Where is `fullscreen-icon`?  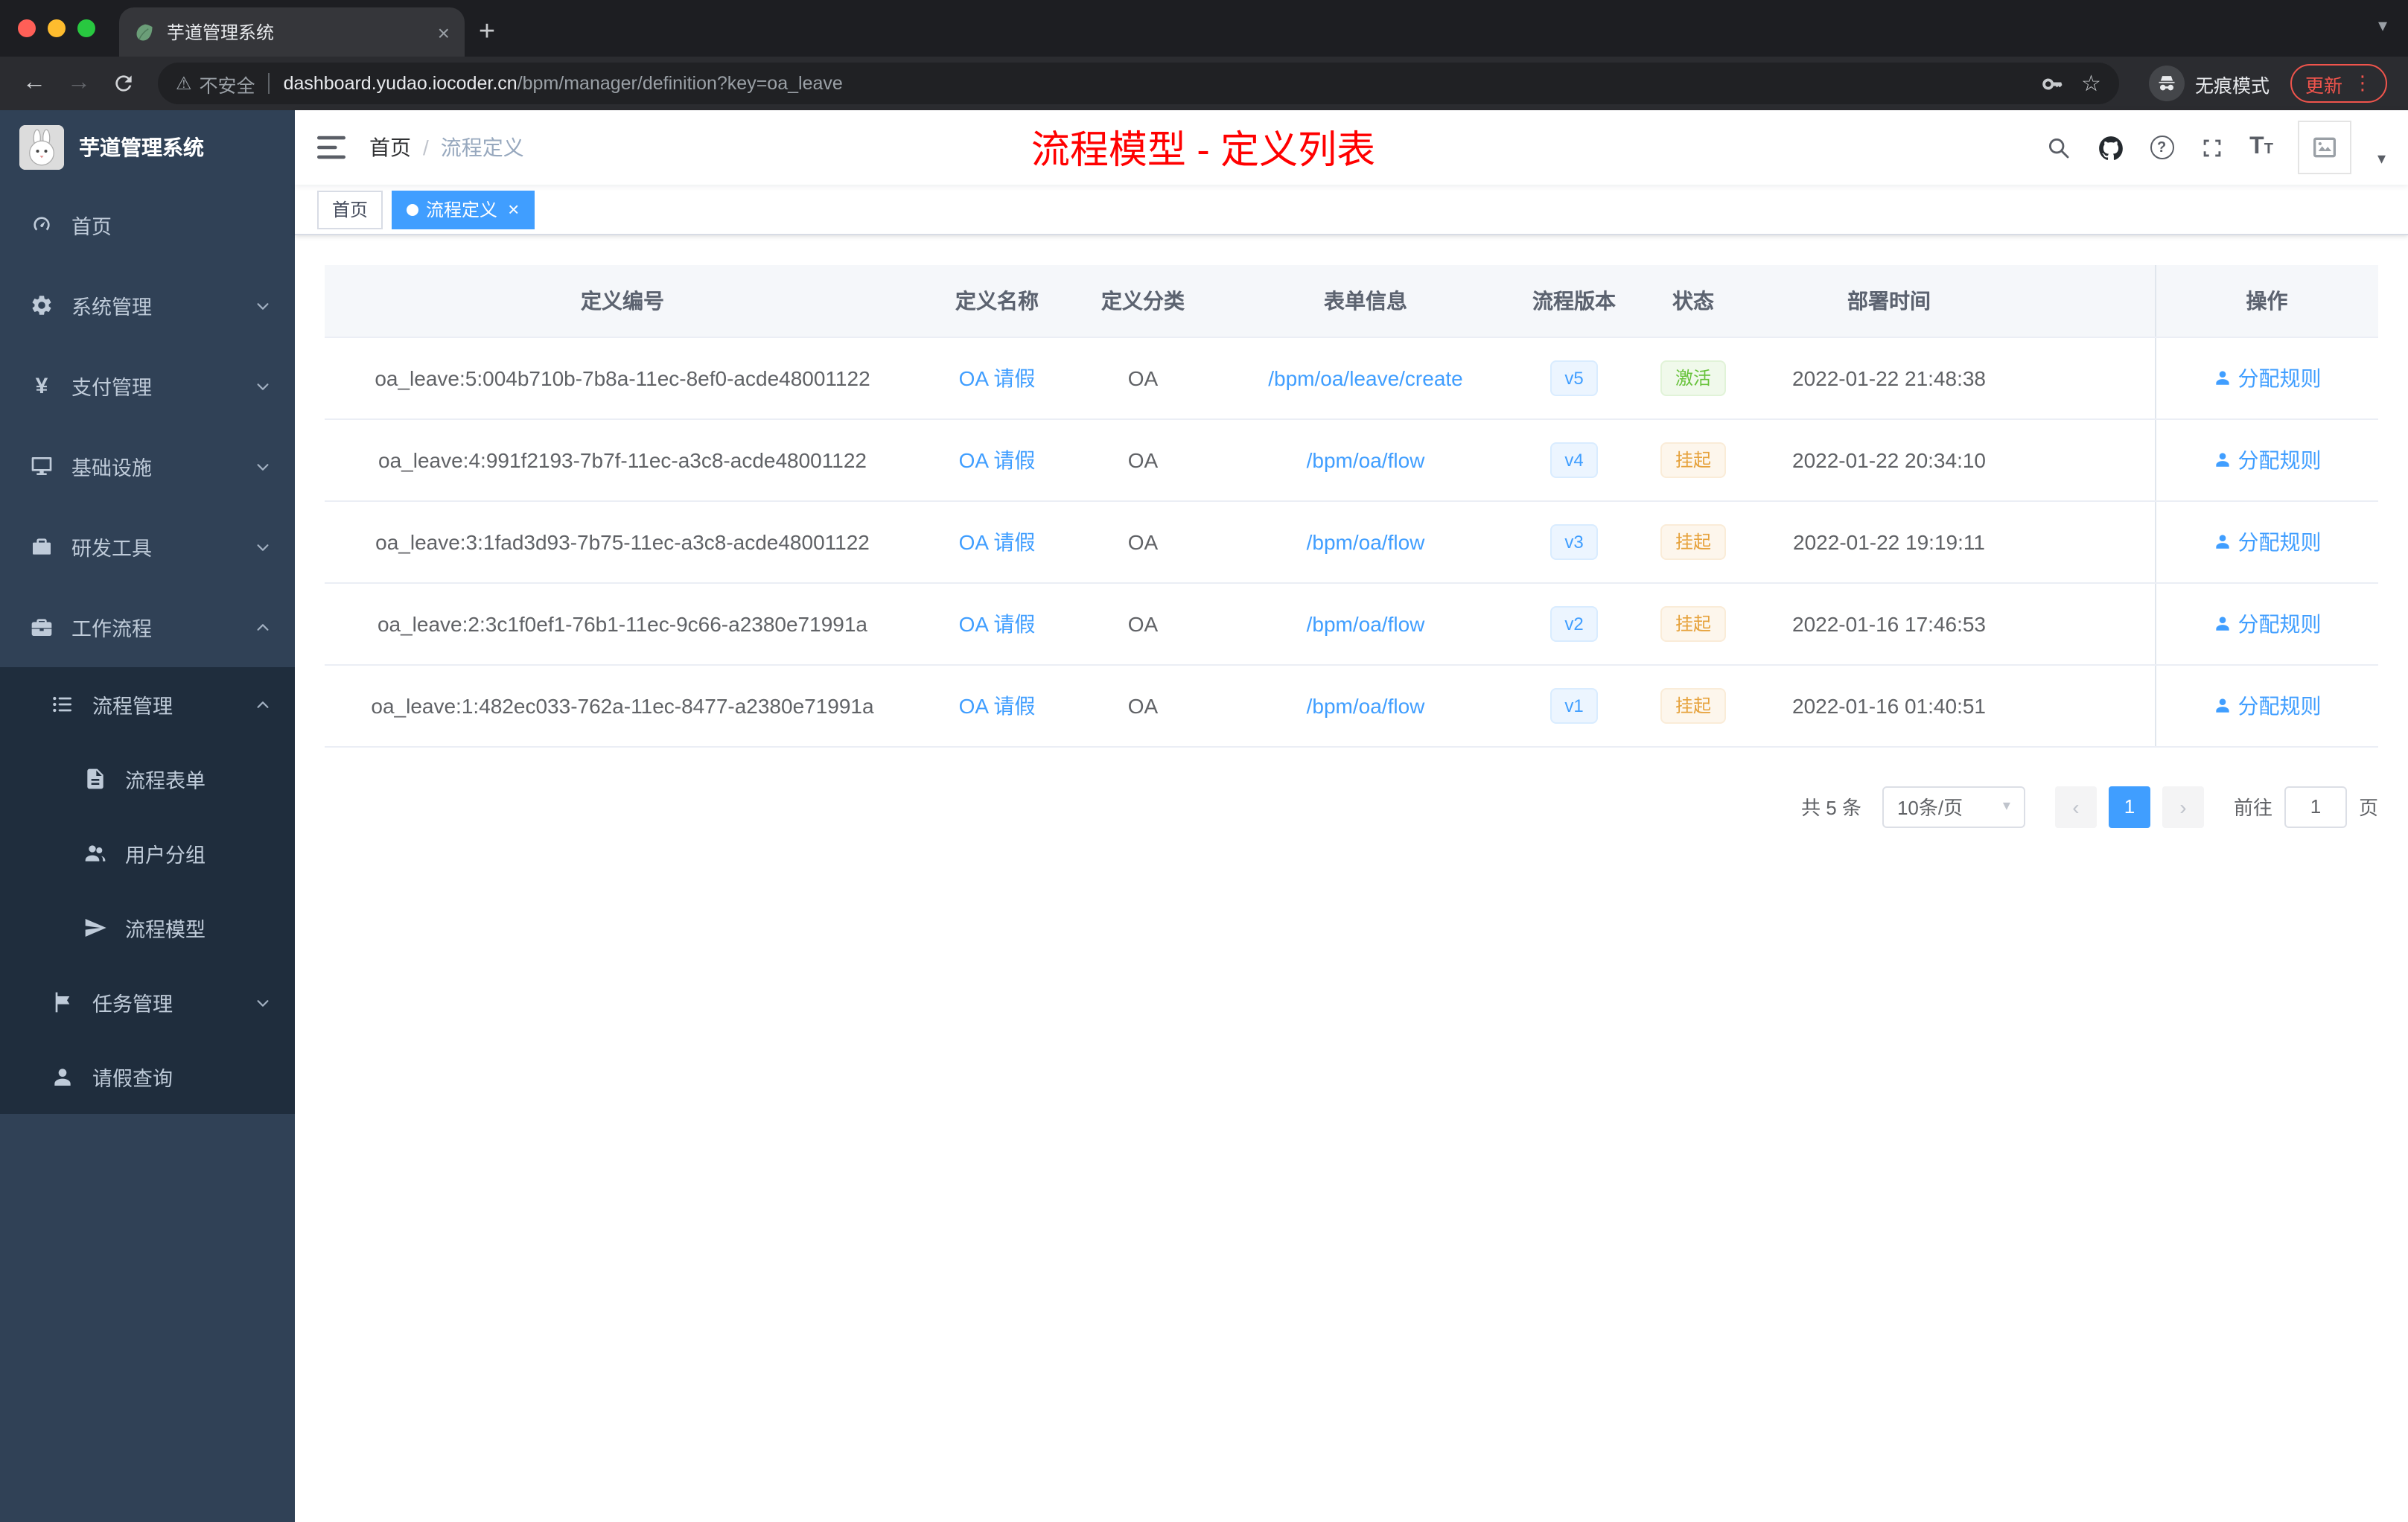
fullscreen-icon is located at coordinates (2211, 147).